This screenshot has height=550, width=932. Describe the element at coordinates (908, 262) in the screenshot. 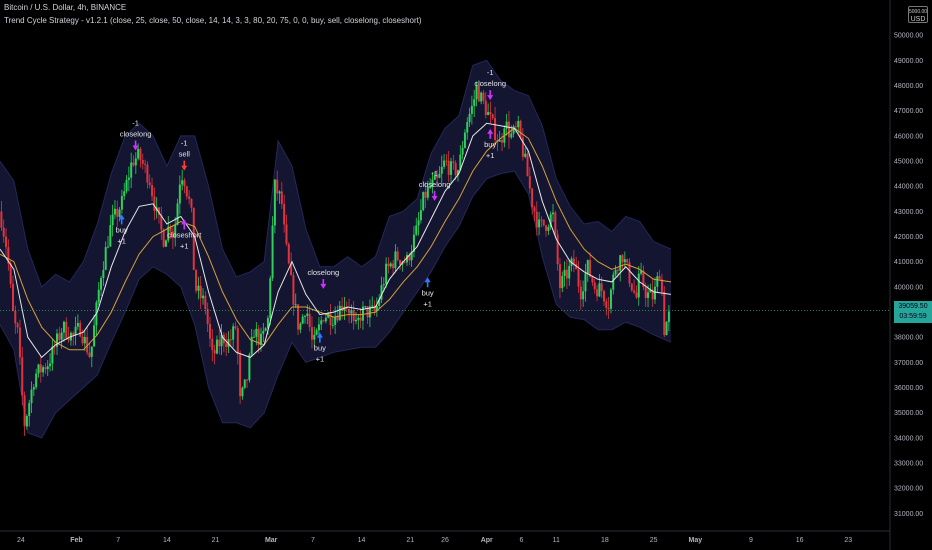

I see `price-tick-label: 41000.00` at that location.